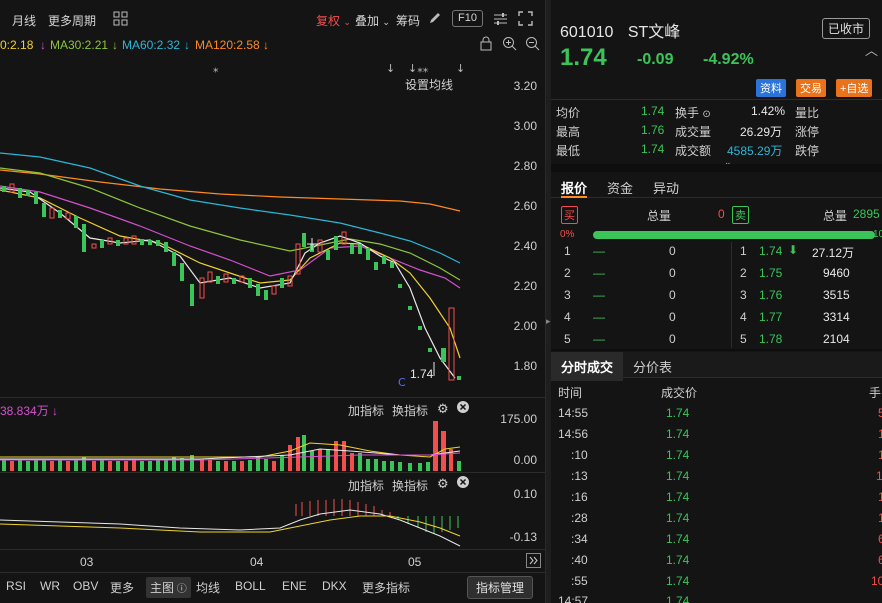 Image resolution: width=882 pixels, height=603 pixels. Describe the element at coordinates (807, 151) in the screenshot. I see `stat-label: 跌停` at that location.